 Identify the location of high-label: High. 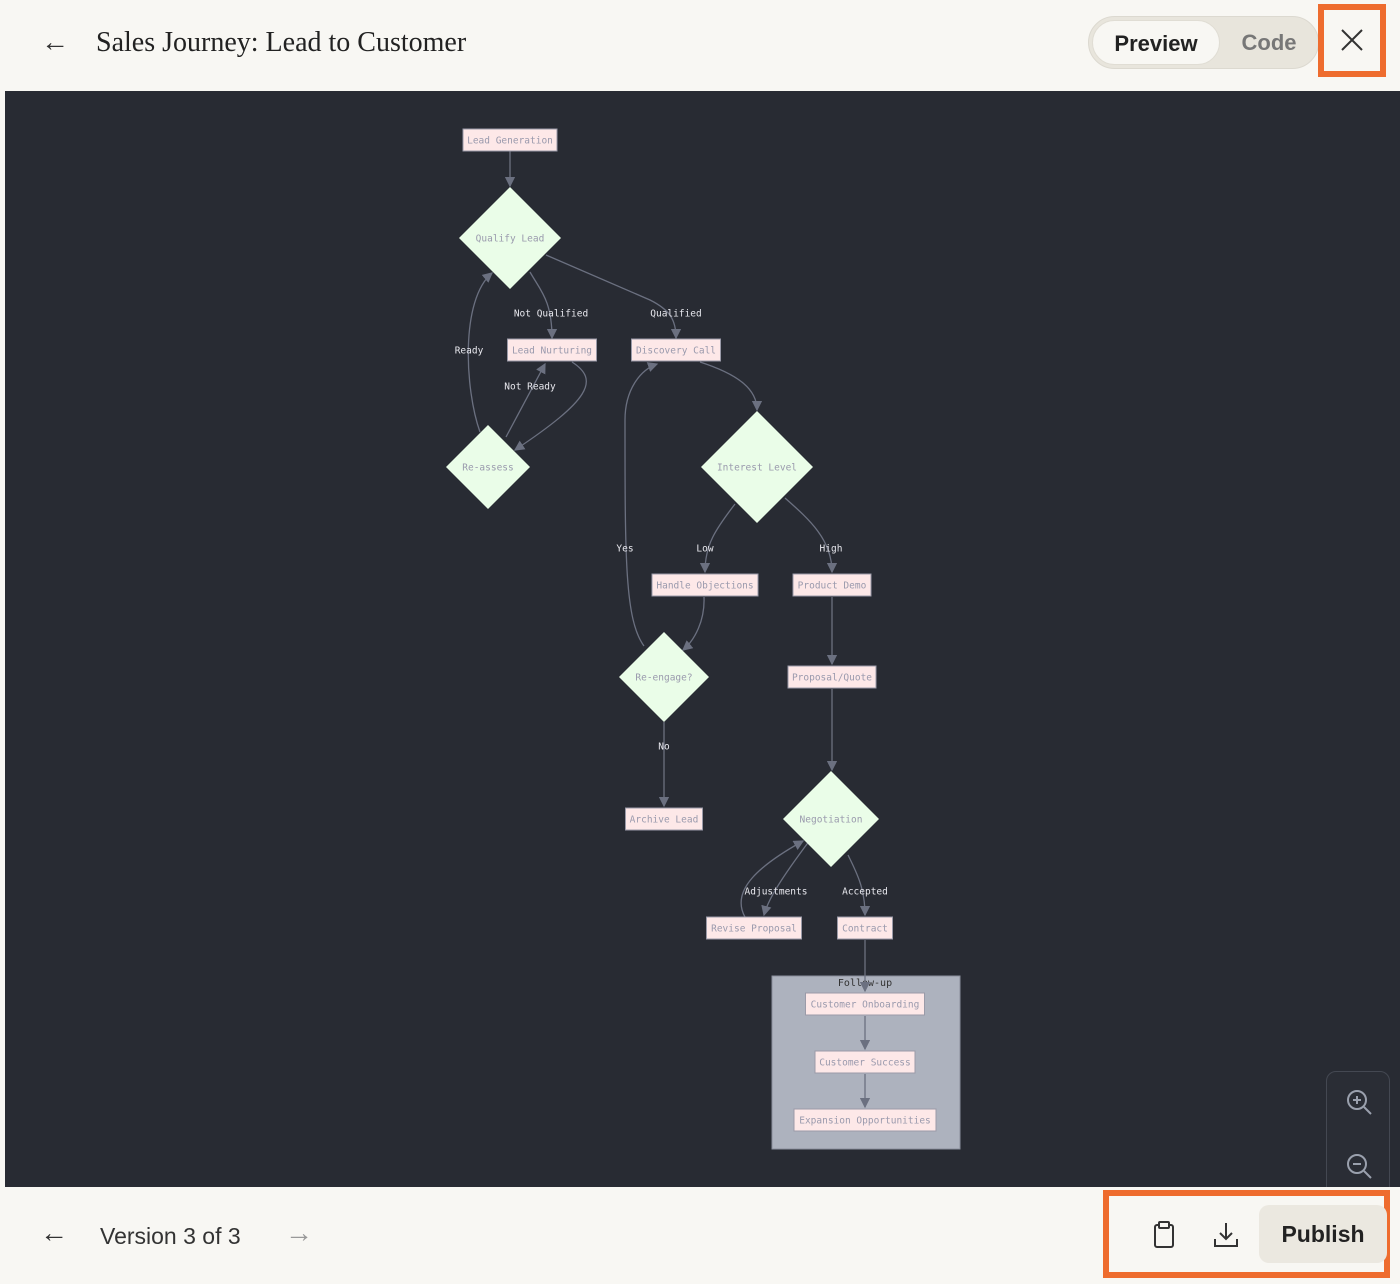
(831, 549).